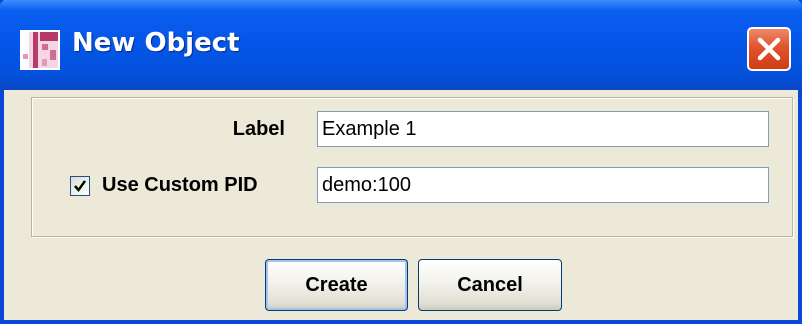 The height and width of the screenshot is (324, 802). Describe the element at coordinates (156, 43) in the screenshot. I see `window-title: New Object` at that location.